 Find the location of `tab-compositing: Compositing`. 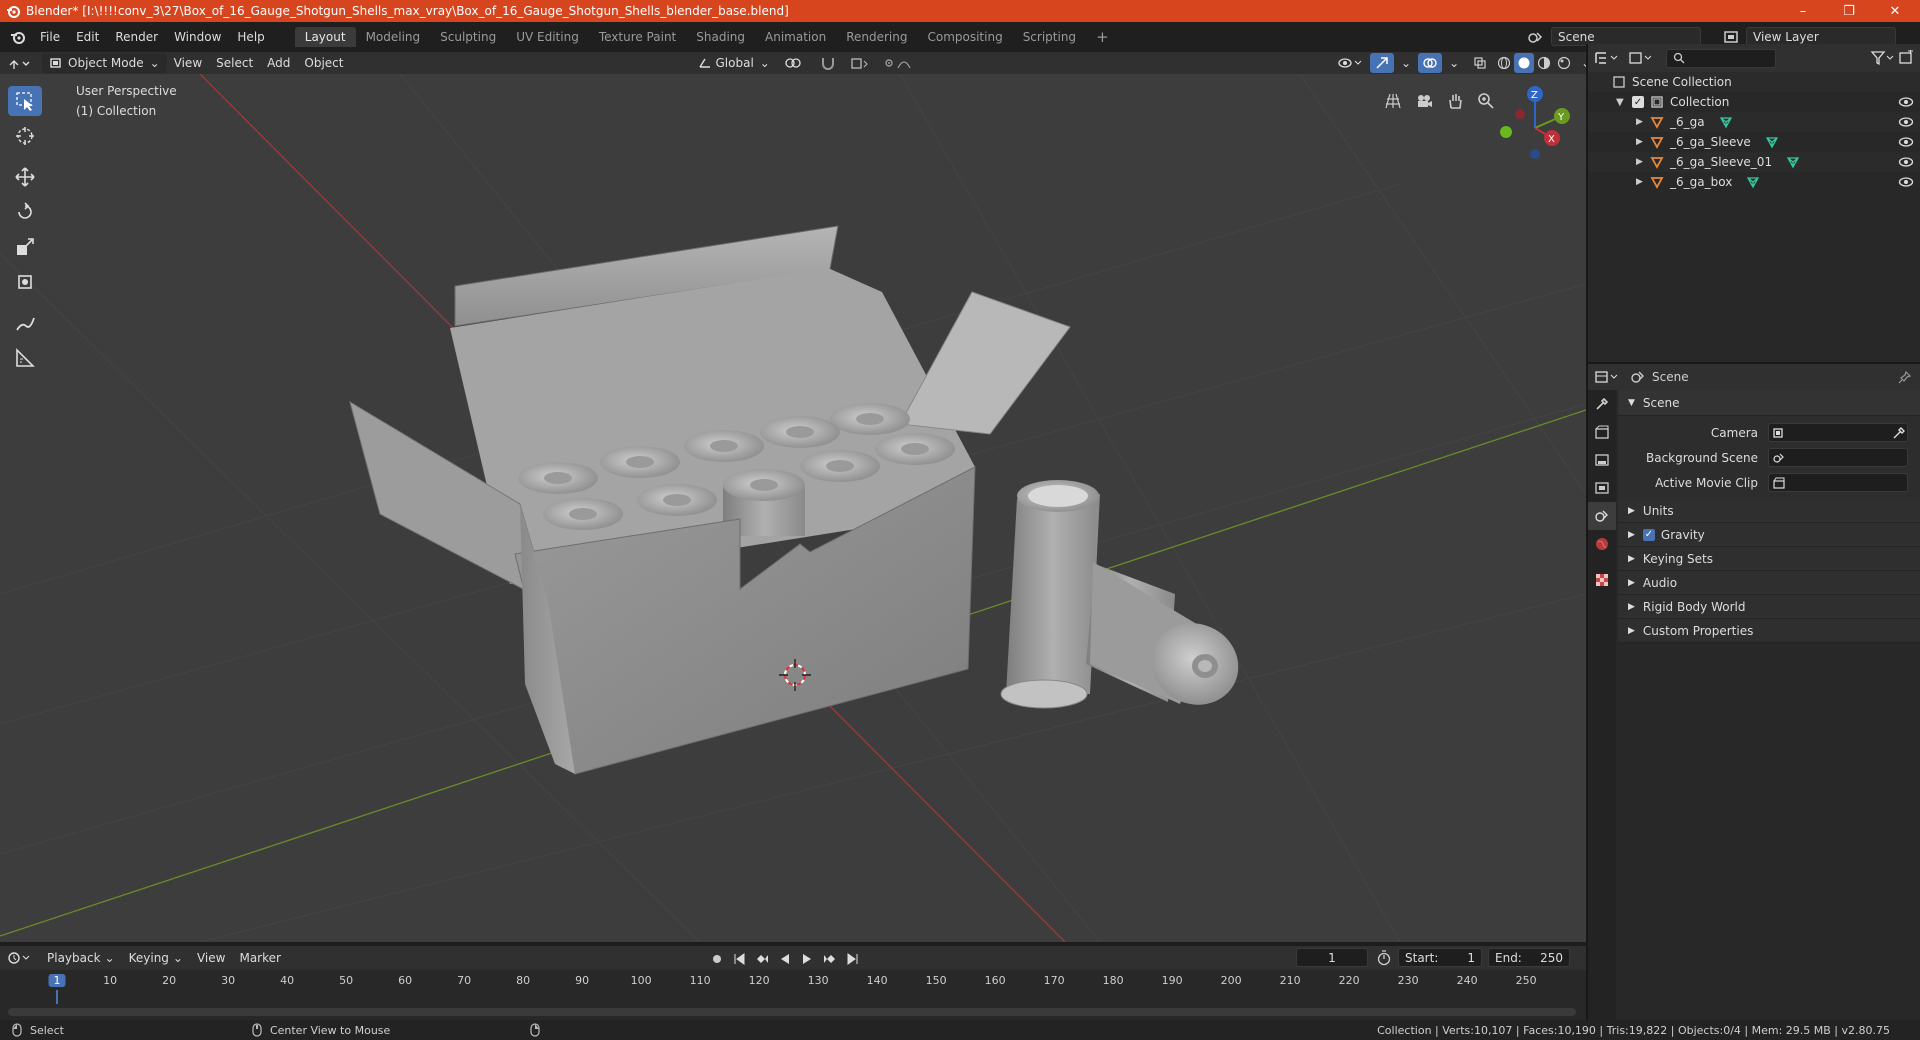

tab-compositing: Compositing is located at coordinates (964, 37).